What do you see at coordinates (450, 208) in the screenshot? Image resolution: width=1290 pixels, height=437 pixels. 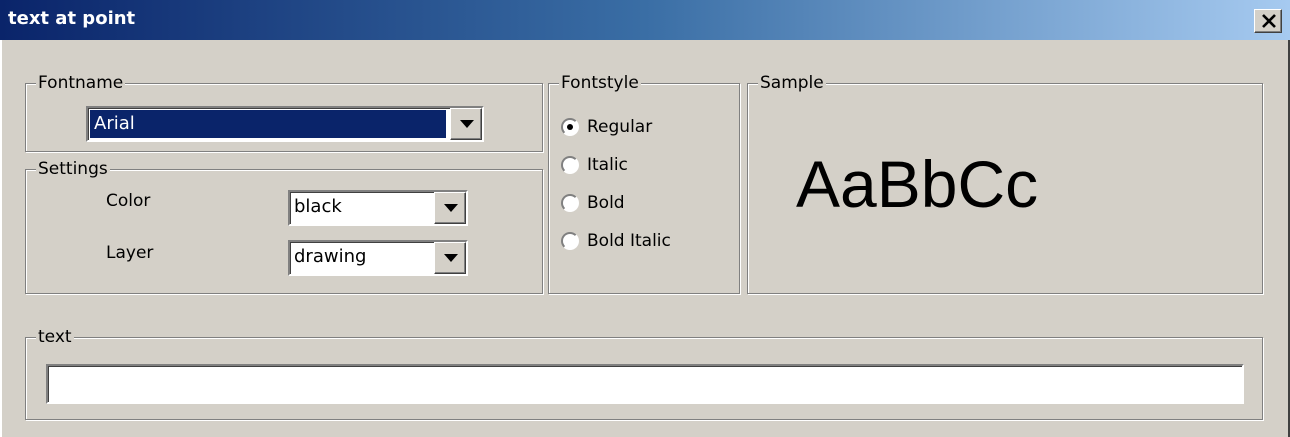 I see `color-dropdown-button` at bounding box center [450, 208].